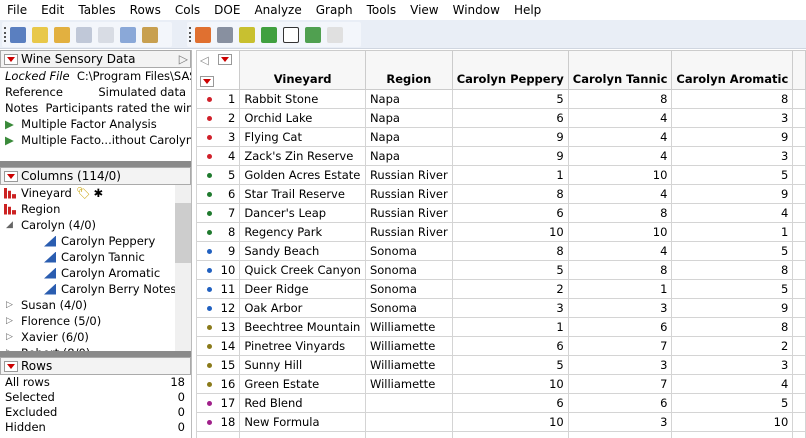  I want to click on scrollbar-thumb, so click(183, 233).